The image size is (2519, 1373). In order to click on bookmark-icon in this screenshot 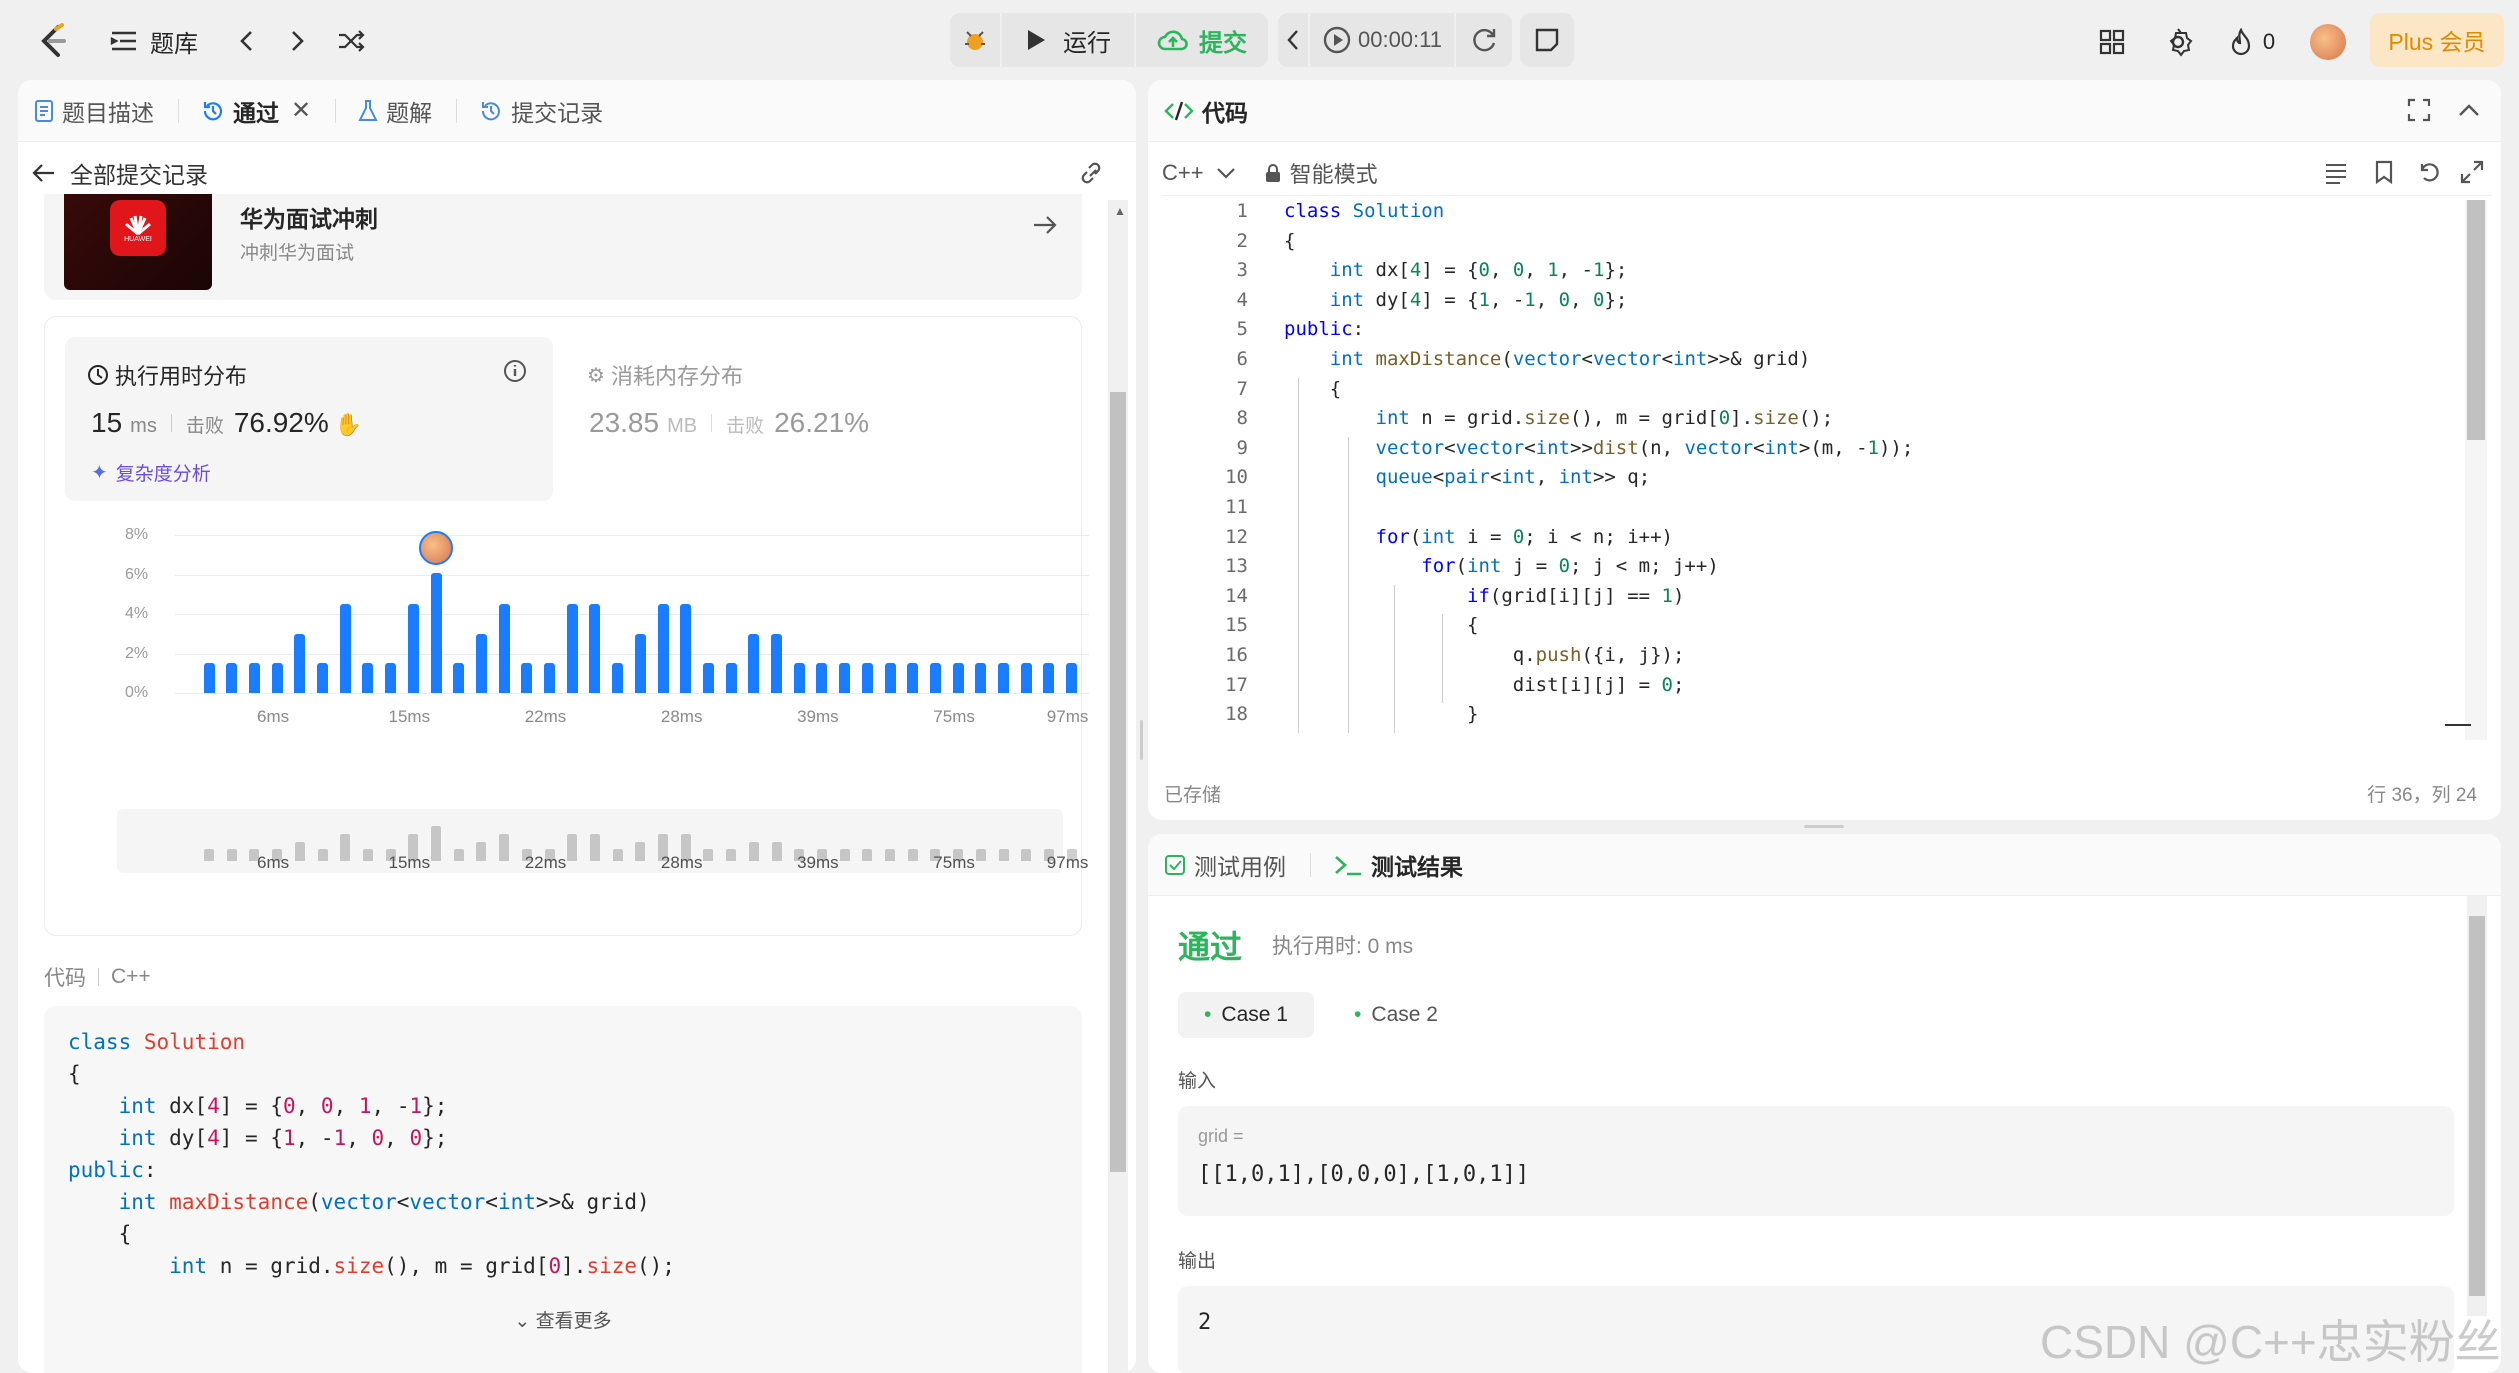, I will do `click(2384, 175)`.